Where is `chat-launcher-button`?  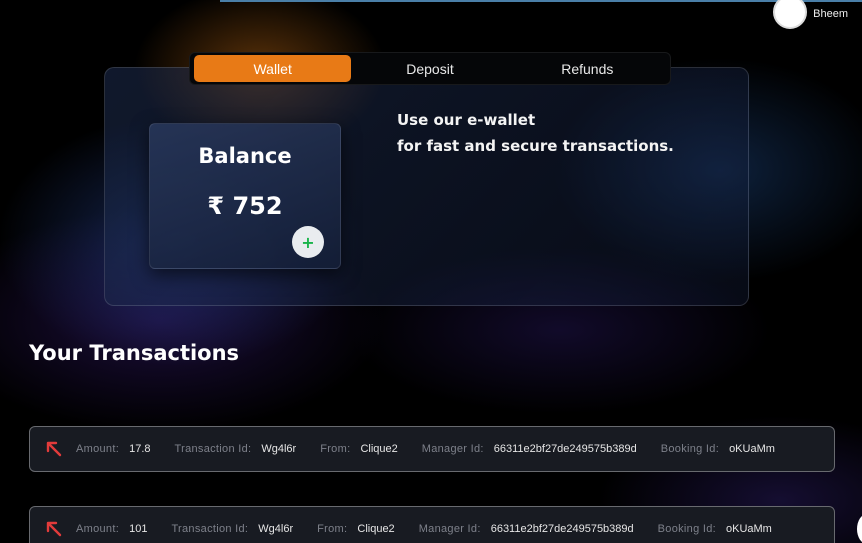 chat-launcher-button is located at coordinates (859, 528).